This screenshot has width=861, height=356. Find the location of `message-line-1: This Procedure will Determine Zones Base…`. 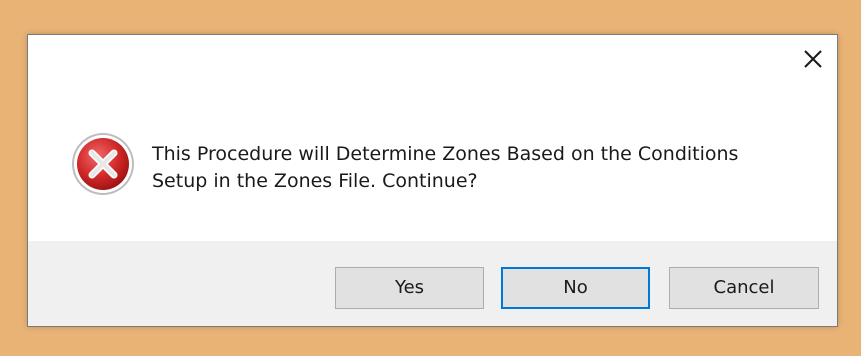

message-line-1: This Procedure will Determine Zones Base… is located at coordinates (445, 154).